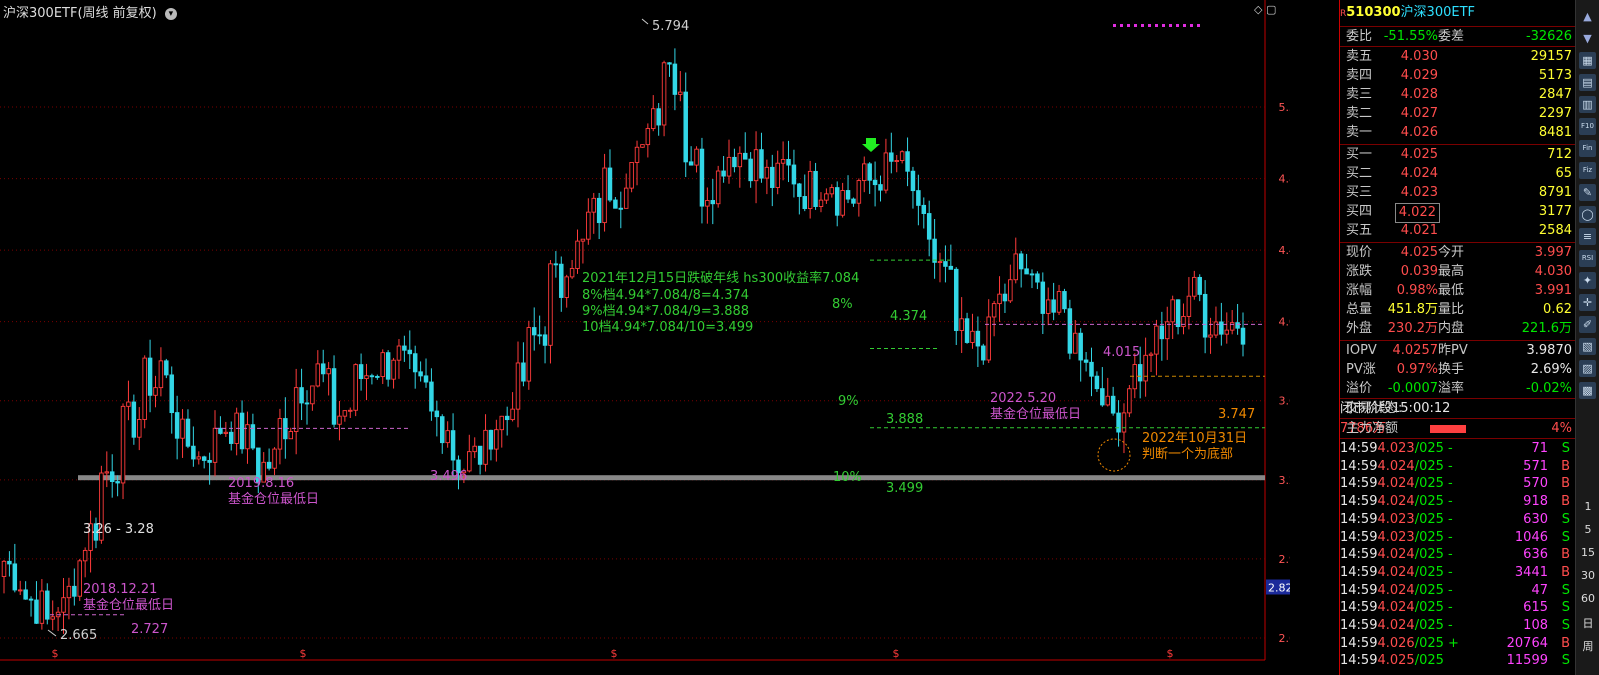 This screenshot has width=1599, height=675. I want to click on chart-title-text: 沪深300ETF(周线 前复权), so click(80, 13).